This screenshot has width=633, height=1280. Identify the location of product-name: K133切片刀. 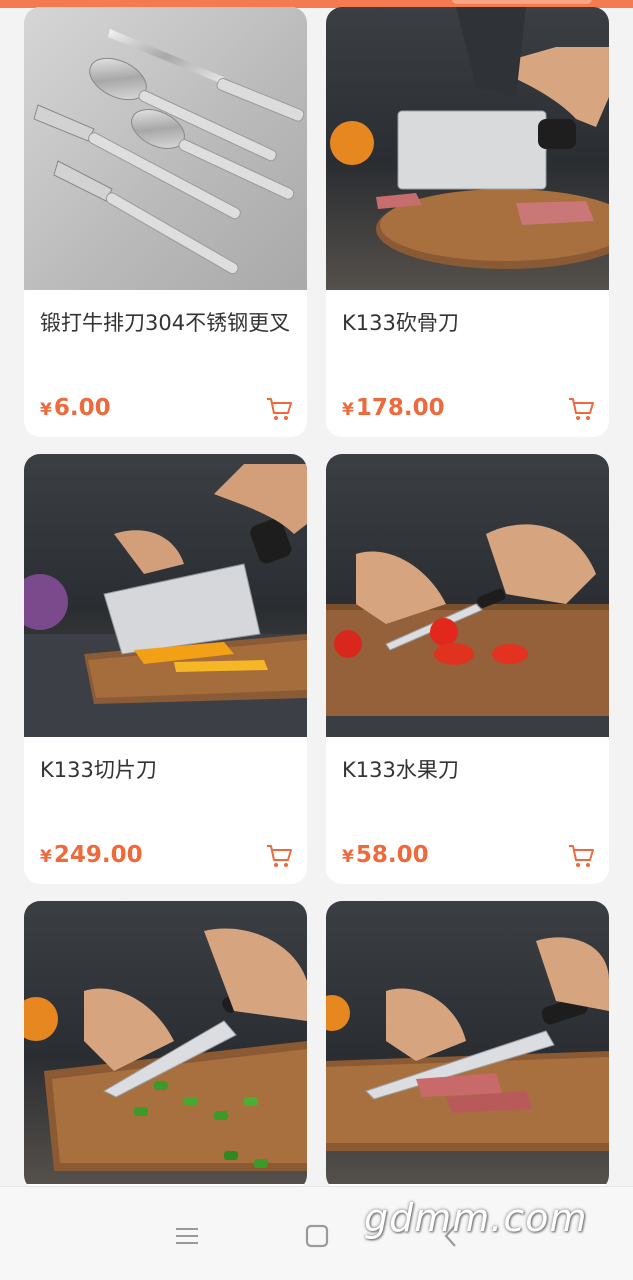
(167, 770).